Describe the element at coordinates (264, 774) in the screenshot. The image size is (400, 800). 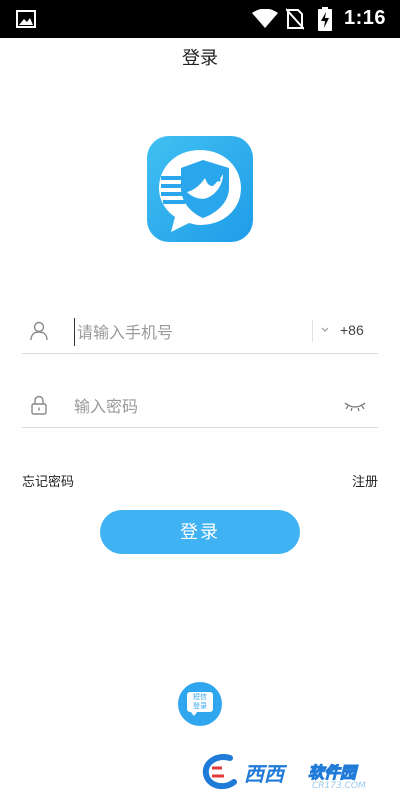
I see `watermark-brand: 西西` at that location.